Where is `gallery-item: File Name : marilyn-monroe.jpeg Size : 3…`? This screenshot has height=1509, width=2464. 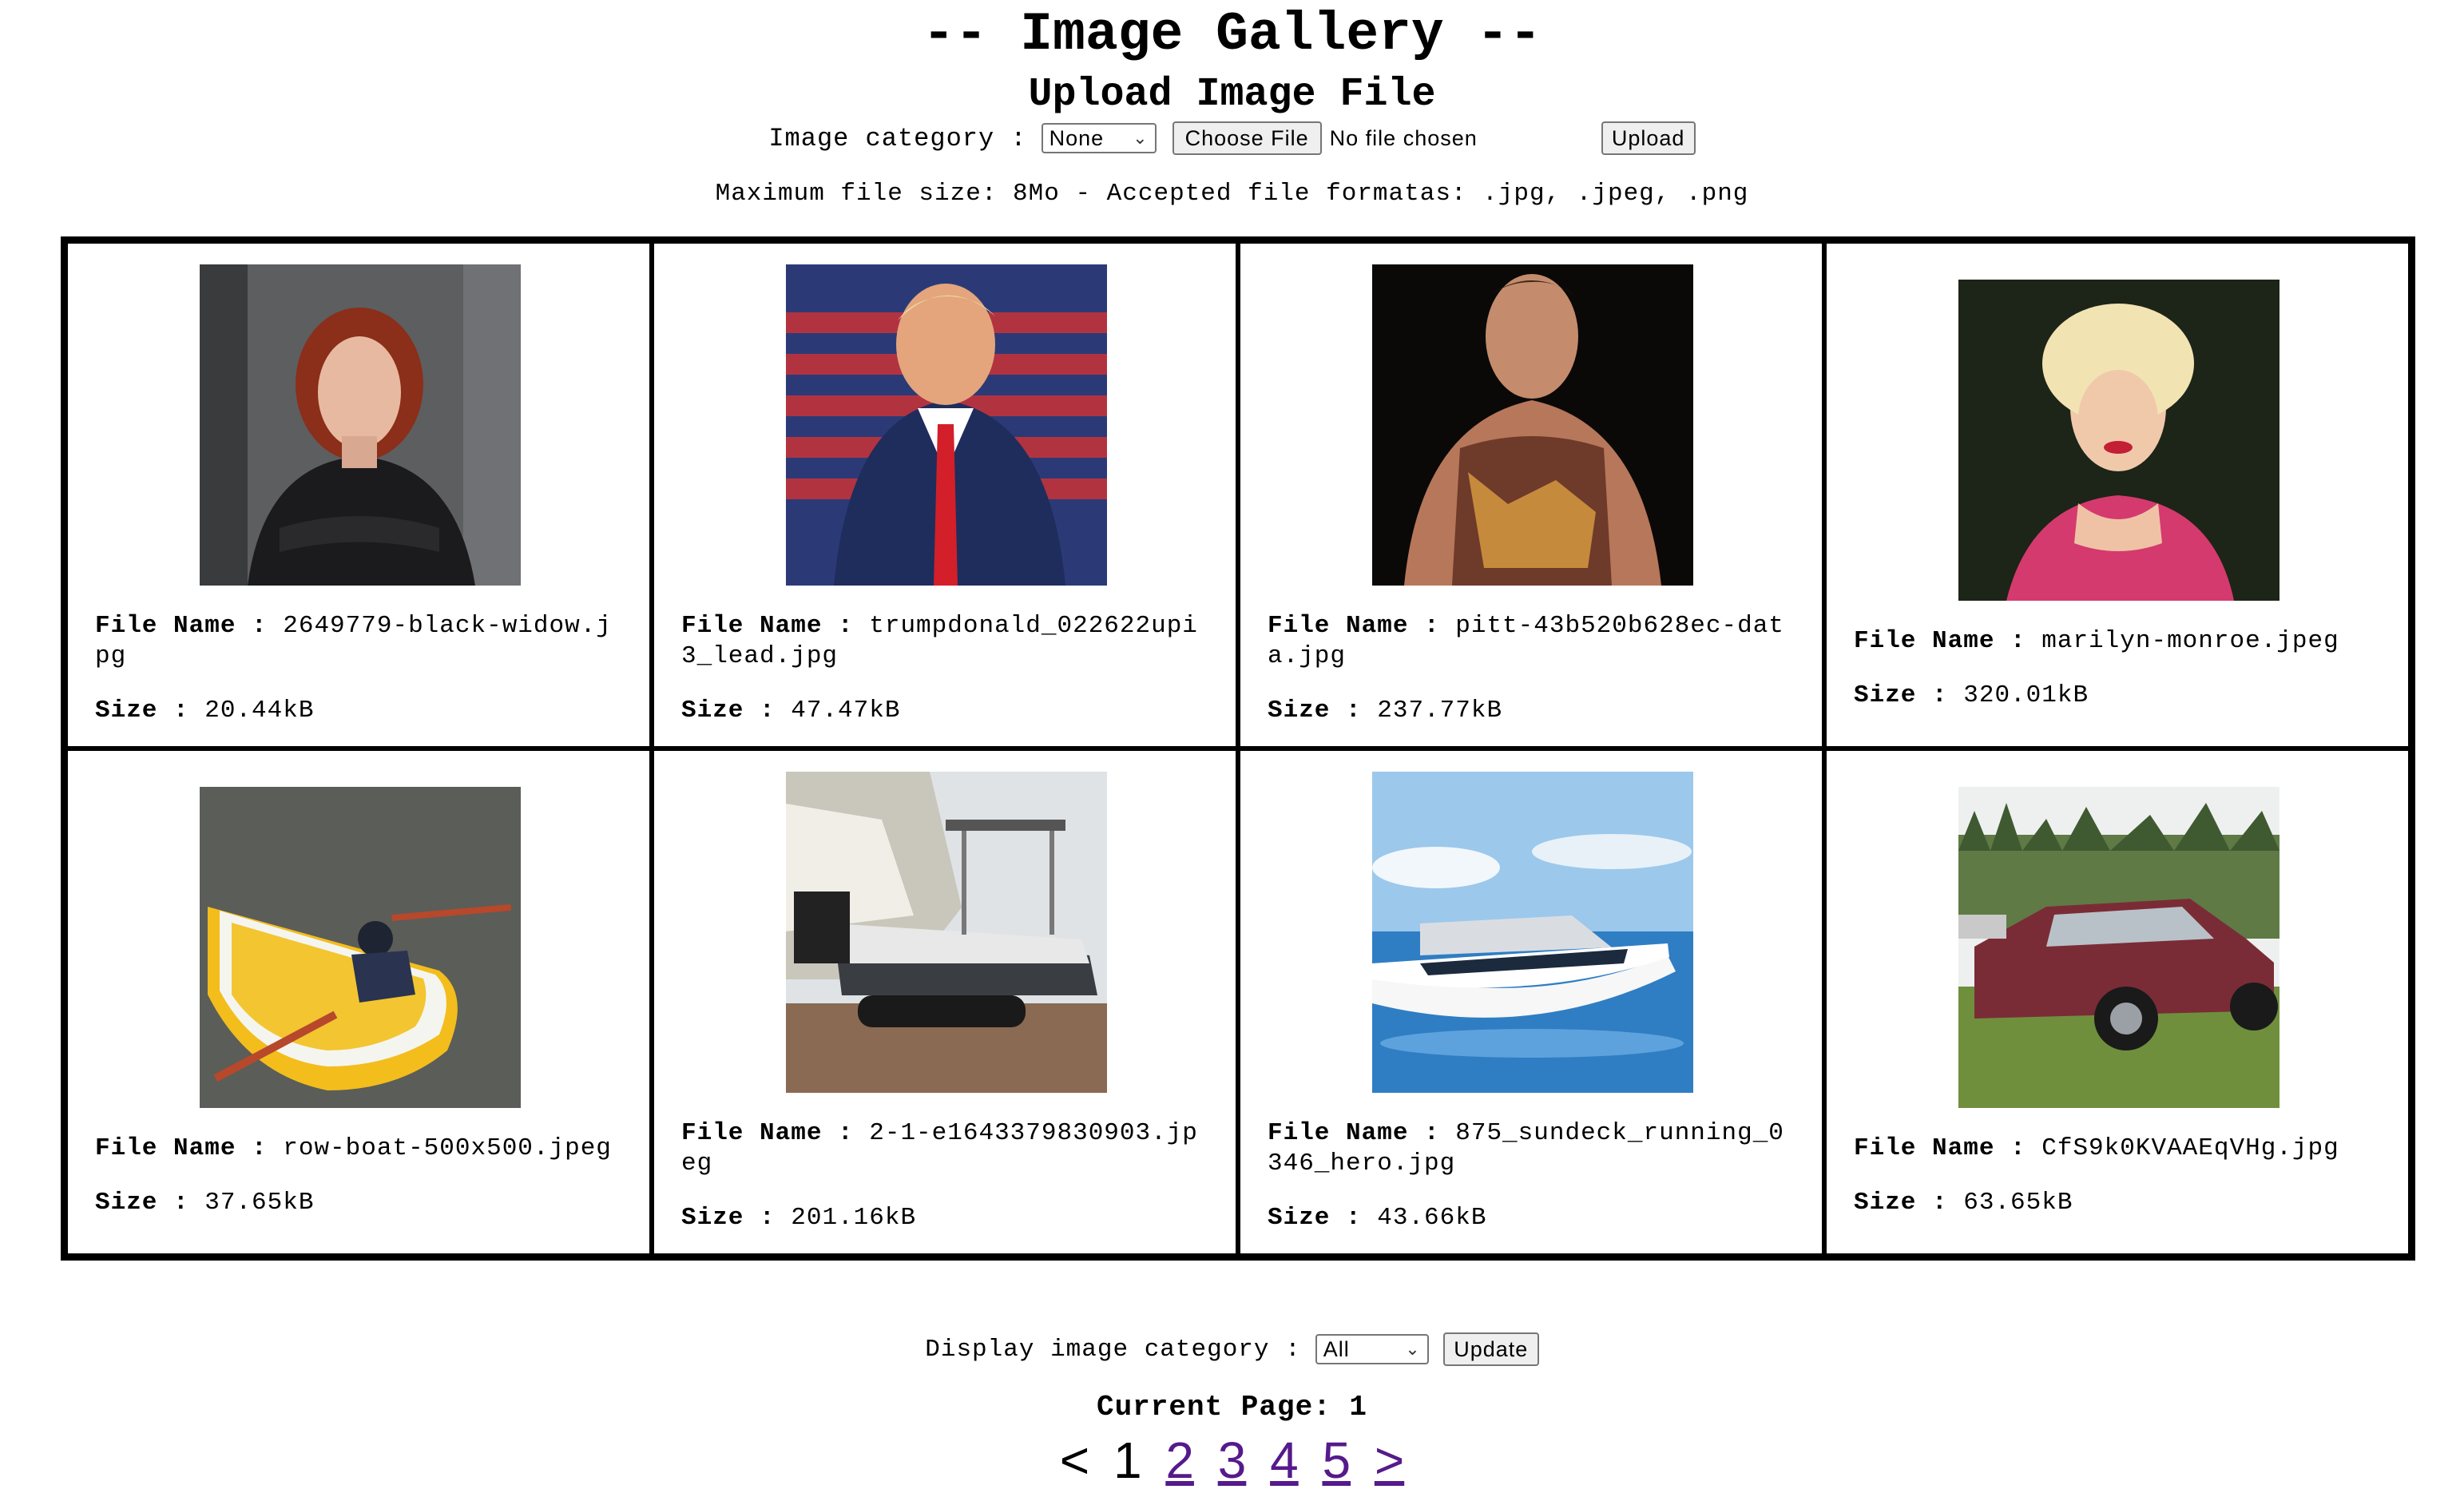
gallery-item: File Name : marilyn-monroe.jpeg Size : 3… is located at coordinates (2117, 495).